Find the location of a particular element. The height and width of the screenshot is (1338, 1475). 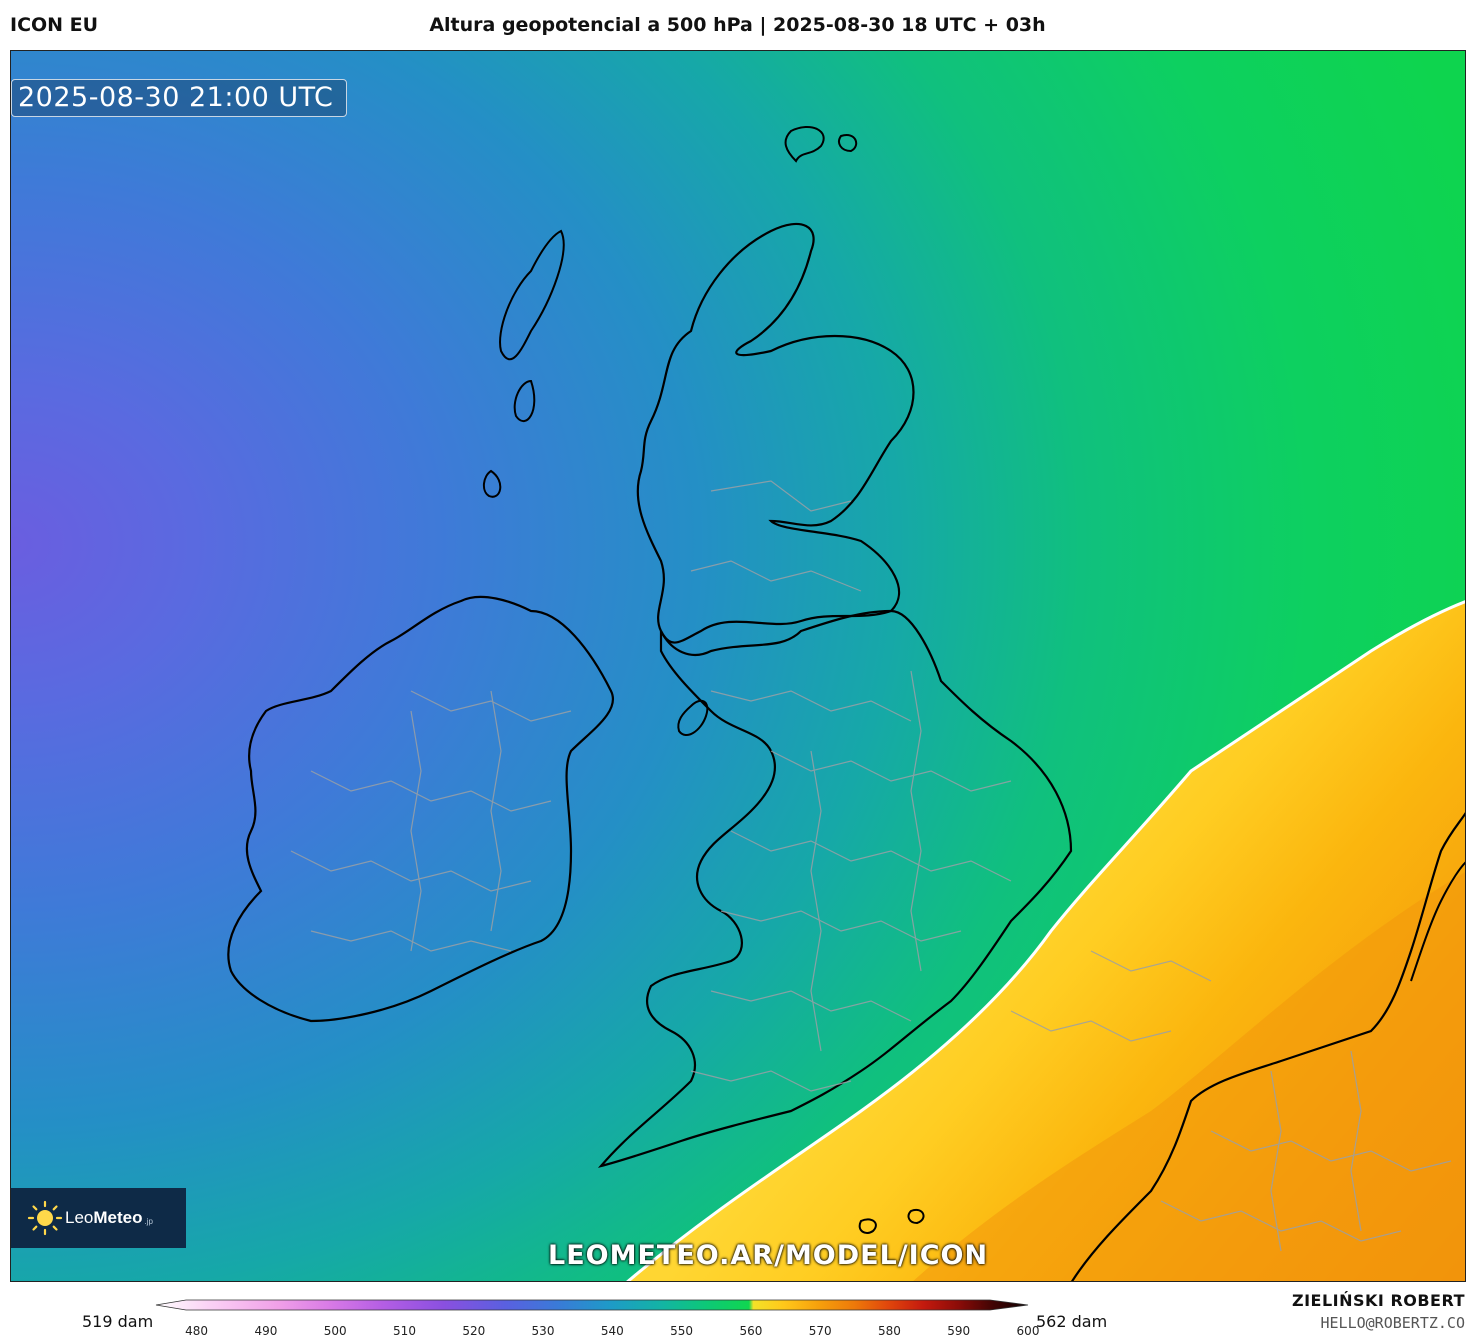

colorbar-tick-label: 540 is located at coordinates (612, 1331).